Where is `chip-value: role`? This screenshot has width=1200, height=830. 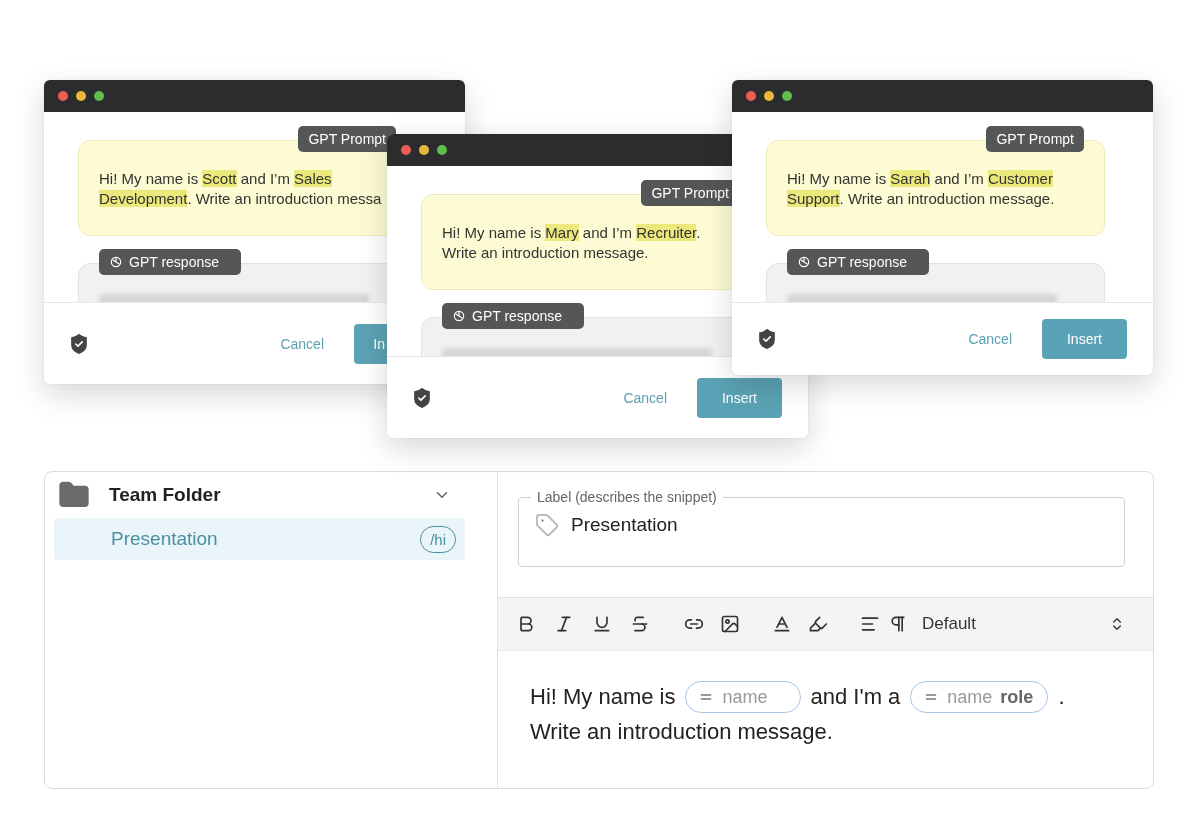
chip-value: role is located at coordinates (1017, 697).